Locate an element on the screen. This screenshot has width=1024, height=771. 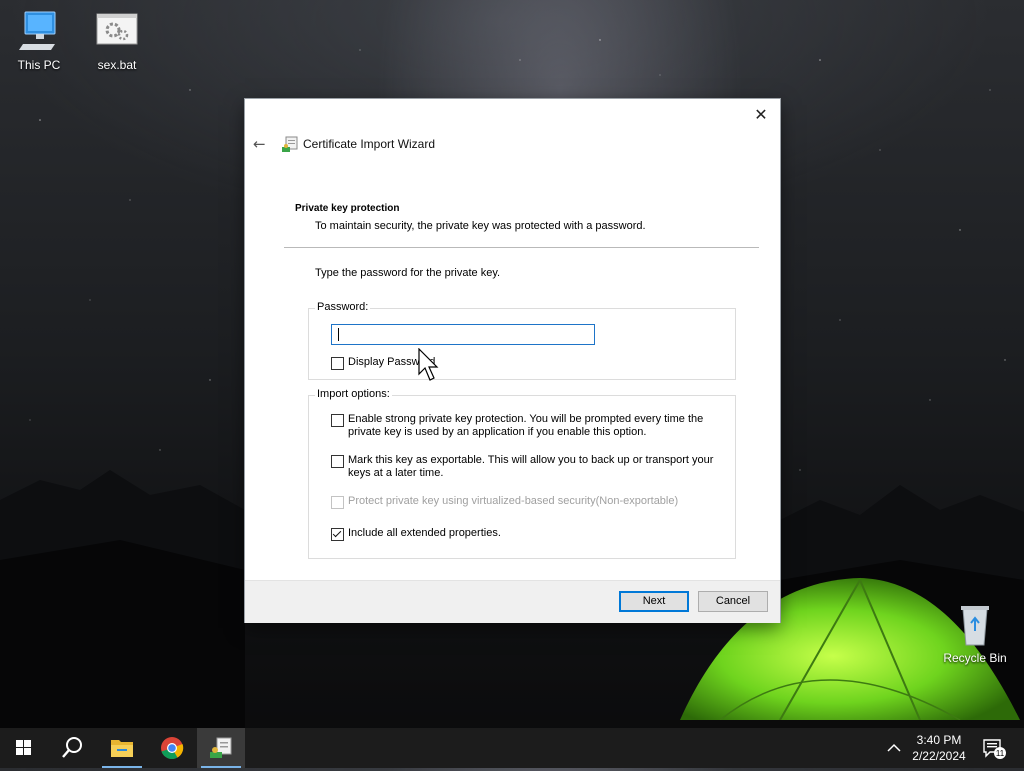
password-group: Password: Display Password is located at coordinates (522, 340).